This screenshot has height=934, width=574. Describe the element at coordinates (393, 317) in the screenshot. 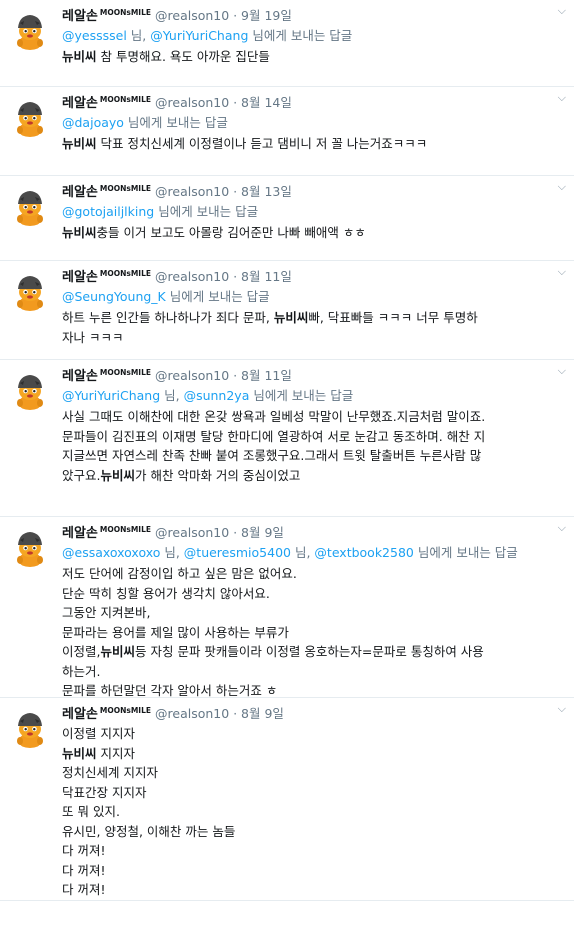

I see `text-segment: 빠, 닥표빠들 ㅋㅋㅋ 너무 투명하` at that location.